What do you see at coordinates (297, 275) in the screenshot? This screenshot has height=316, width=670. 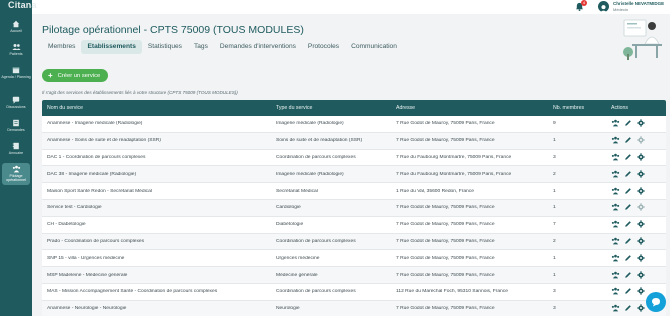 I see `cell-type: Médecine générale` at bounding box center [297, 275].